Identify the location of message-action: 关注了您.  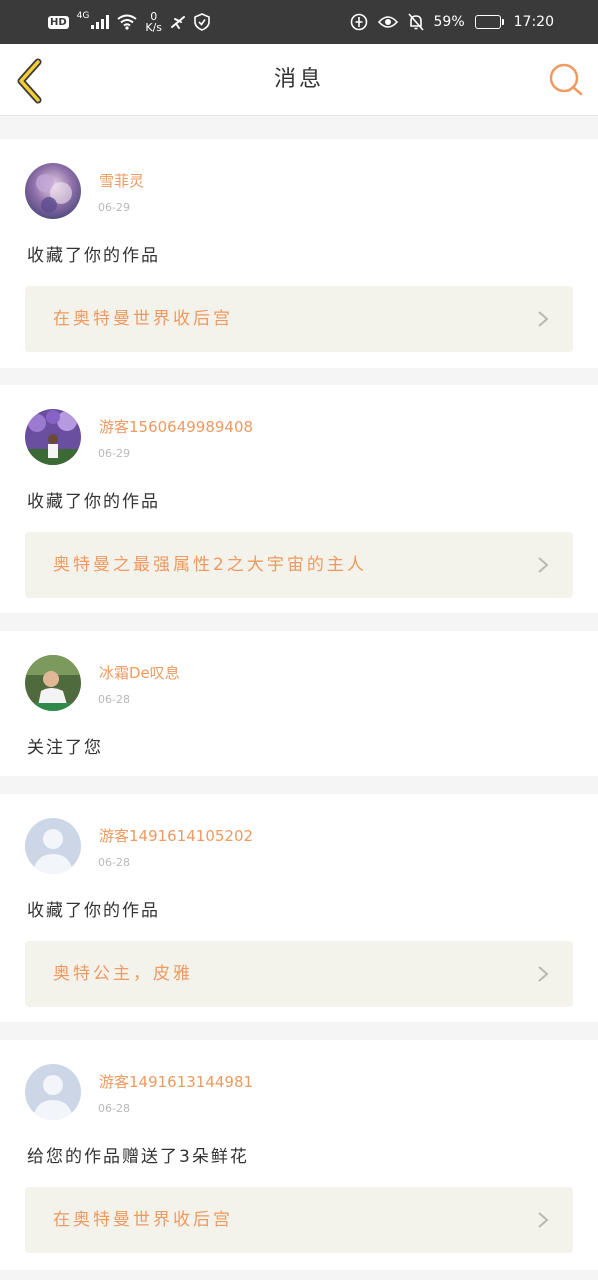
(65, 748).